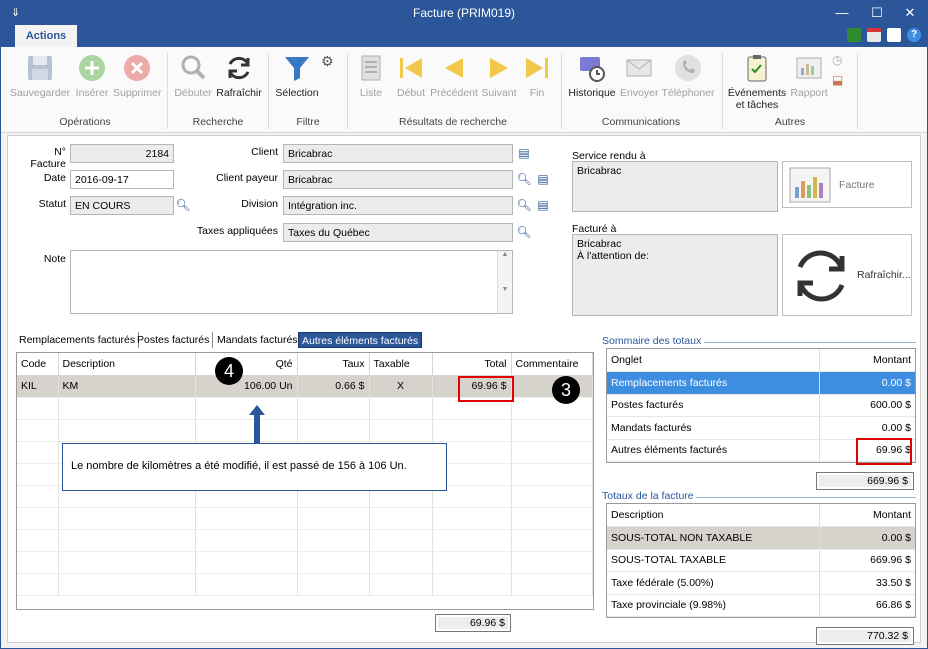 This screenshot has width=928, height=649. I want to click on highlight-sommaire-autres, so click(884, 451).